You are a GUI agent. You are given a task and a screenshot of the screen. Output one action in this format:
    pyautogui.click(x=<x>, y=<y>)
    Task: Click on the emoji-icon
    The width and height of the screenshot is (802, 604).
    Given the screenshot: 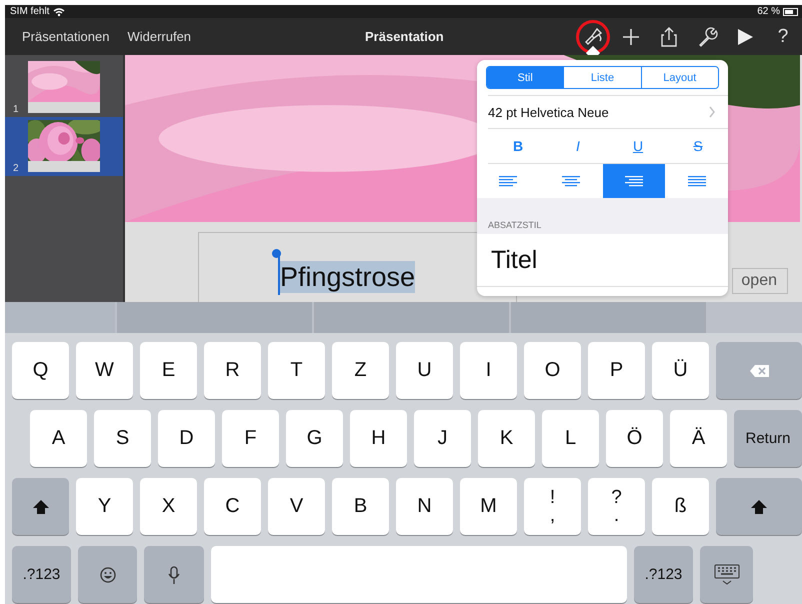 What is the action you would take?
    pyautogui.click(x=108, y=574)
    